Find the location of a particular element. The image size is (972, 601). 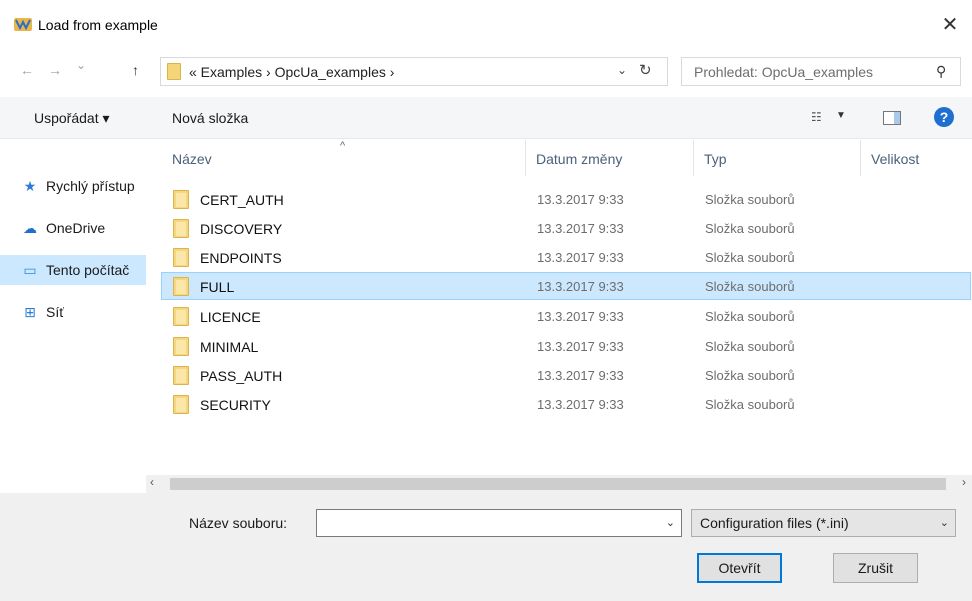

scroll-right-icon: › is located at coordinates (964, 482).